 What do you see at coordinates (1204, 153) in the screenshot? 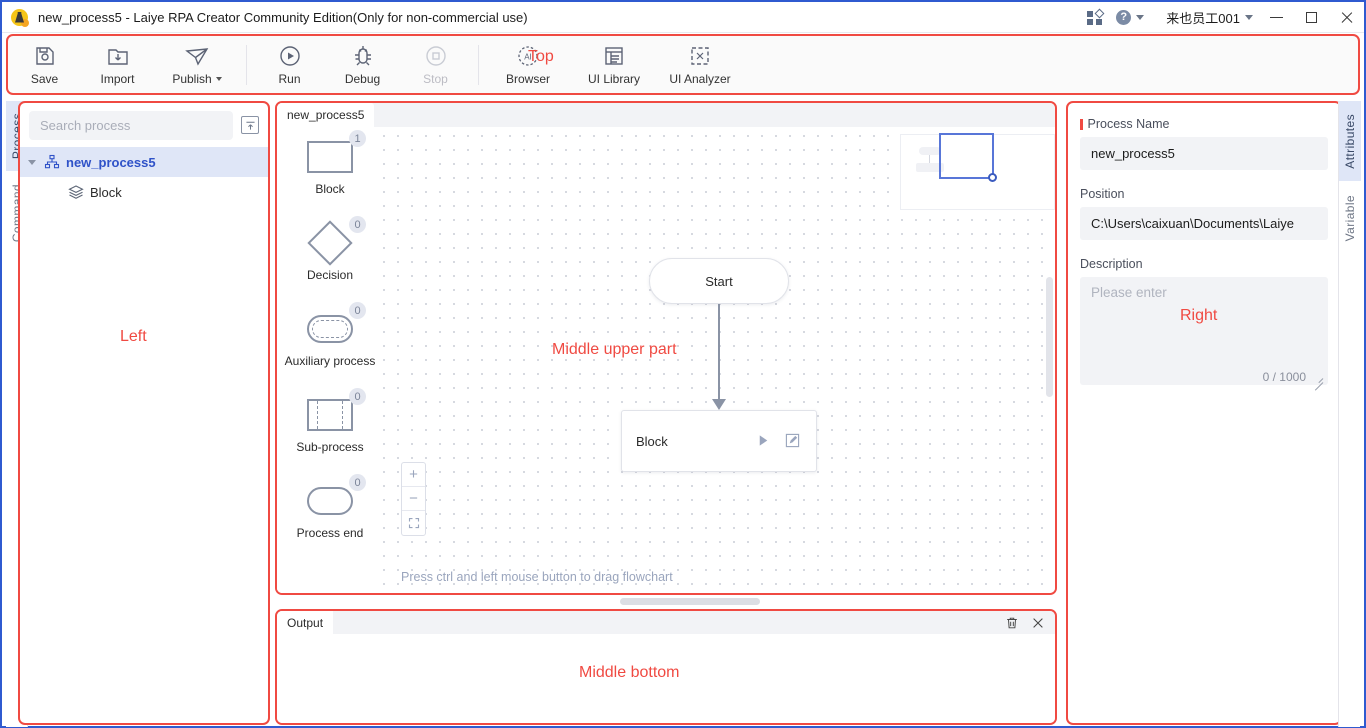
I see `process-name-input` at bounding box center [1204, 153].